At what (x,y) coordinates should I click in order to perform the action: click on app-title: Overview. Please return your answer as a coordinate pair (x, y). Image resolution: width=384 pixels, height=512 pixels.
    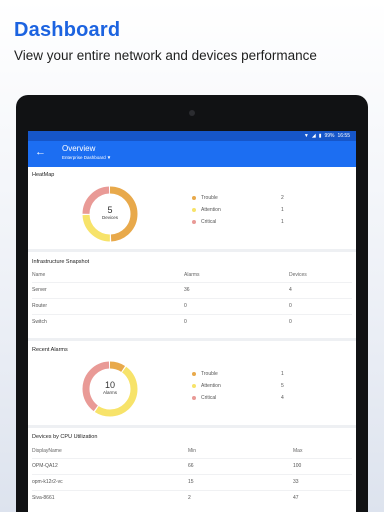
    Looking at the image, I should click on (79, 148).